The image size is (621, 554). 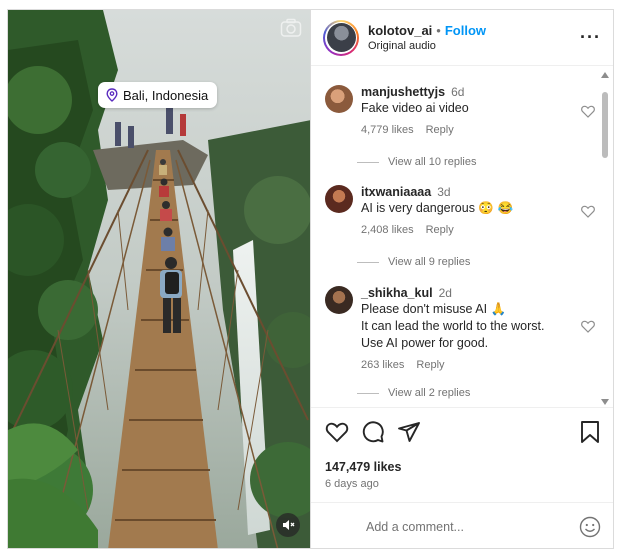 What do you see at coordinates (341, 37) in the screenshot?
I see `author-avatar` at bounding box center [341, 37].